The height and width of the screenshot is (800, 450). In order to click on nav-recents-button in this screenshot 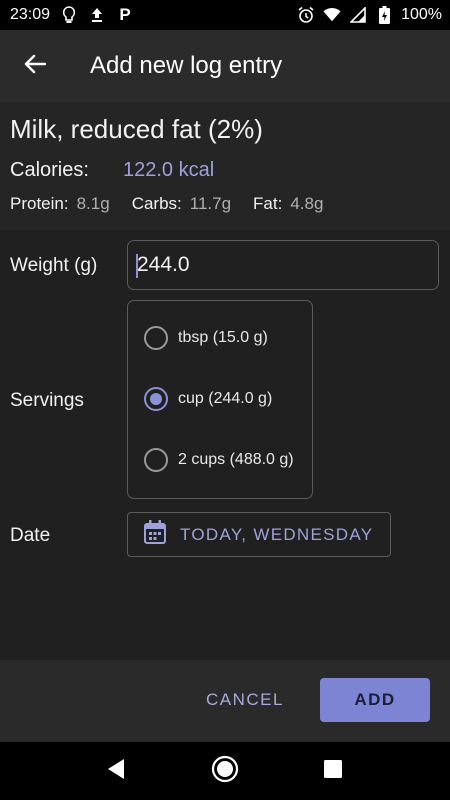, I will do `click(333, 771)`.